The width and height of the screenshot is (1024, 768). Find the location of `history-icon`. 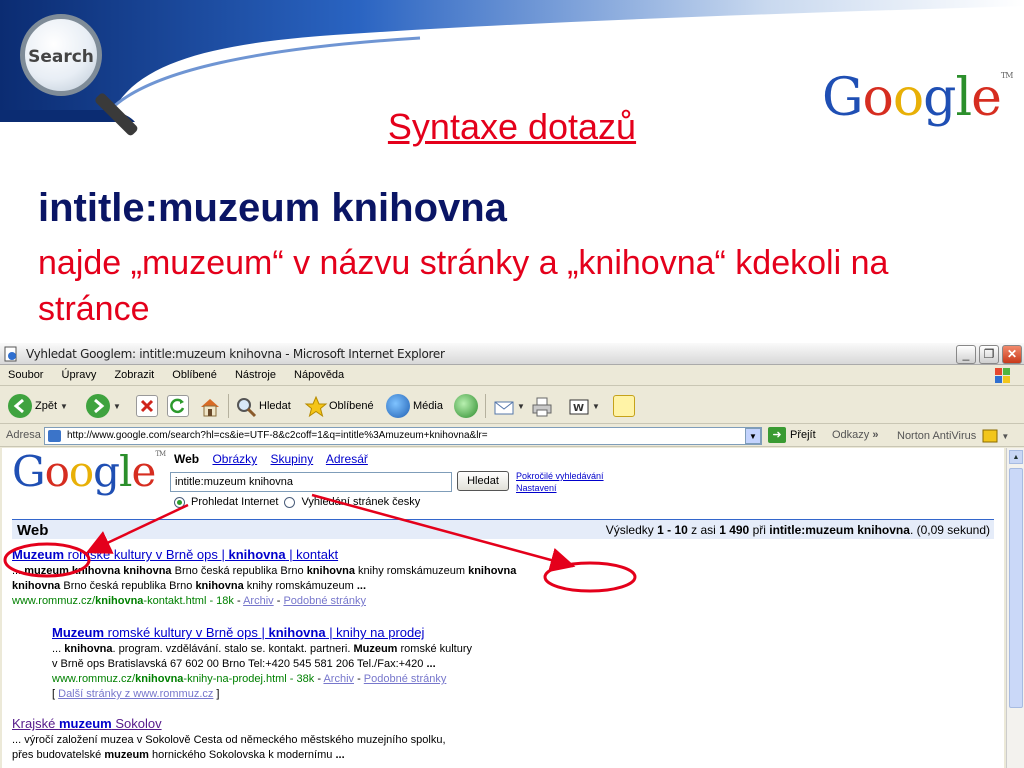

history-icon is located at coordinates (466, 406).